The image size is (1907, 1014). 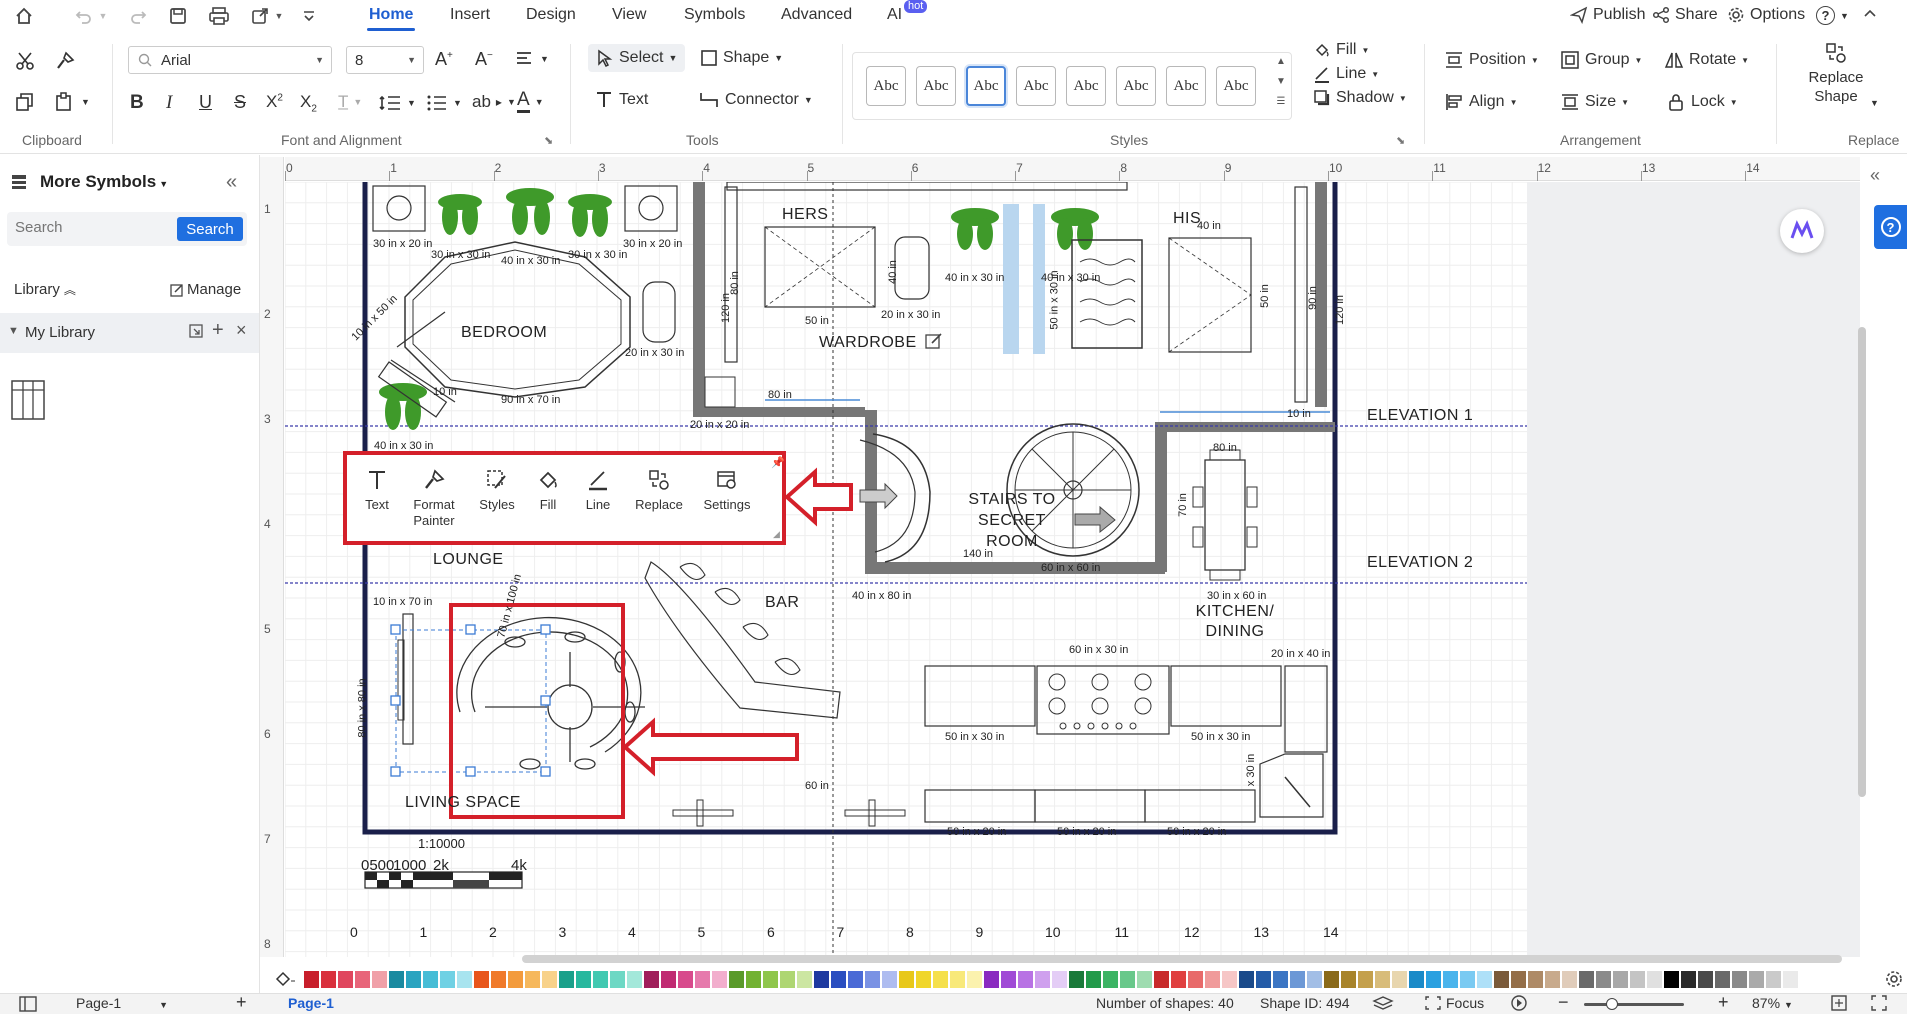 I want to click on float-settings-button: Settings, so click(x=727, y=487).